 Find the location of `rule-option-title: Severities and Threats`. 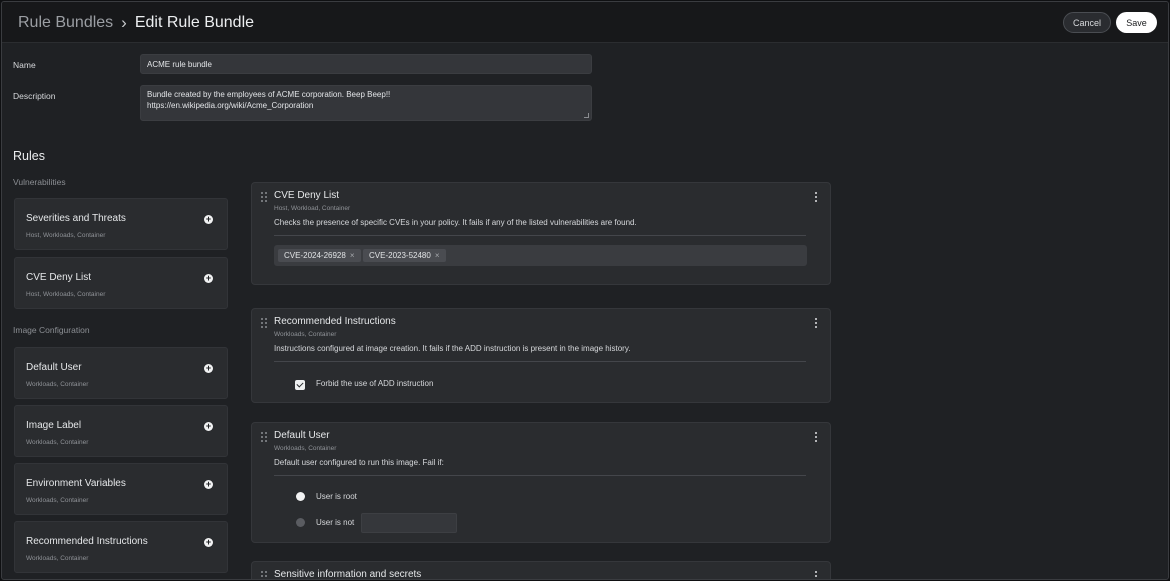

rule-option-title: Severities and Threats is located at coordinates (76, 218).